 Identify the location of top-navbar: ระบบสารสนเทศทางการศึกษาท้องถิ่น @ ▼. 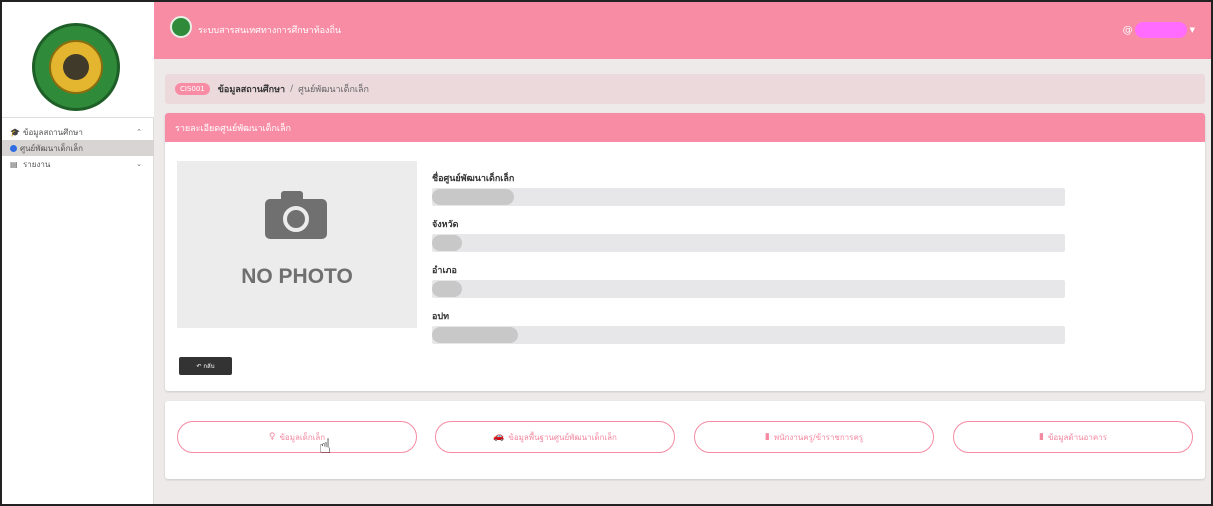
(682, 30).